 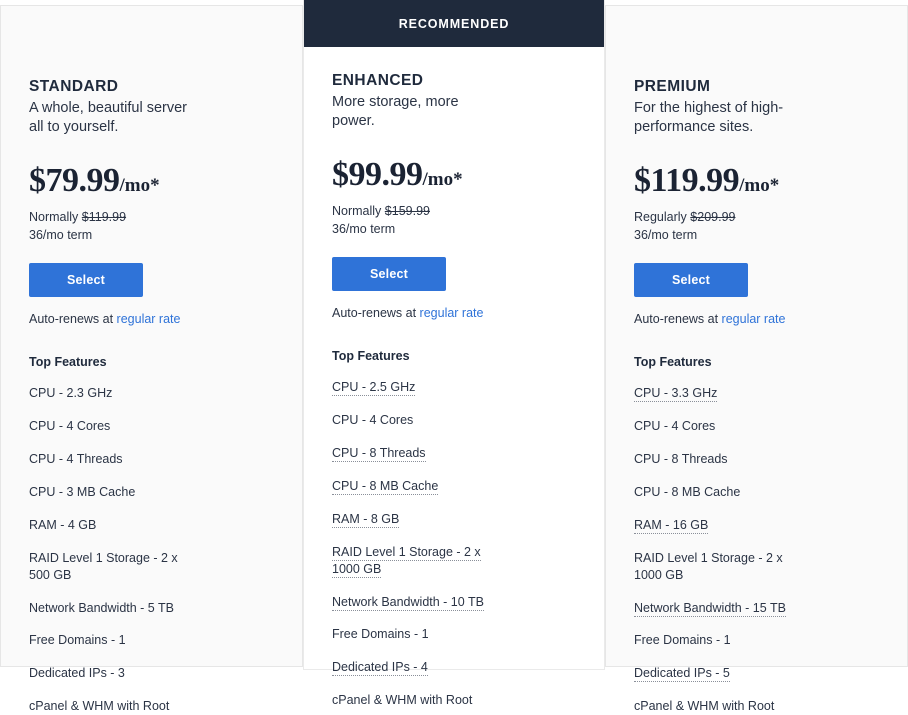 I want to click on feature-item: CPU - 8 MB Cache, so click(x=718, y=492).